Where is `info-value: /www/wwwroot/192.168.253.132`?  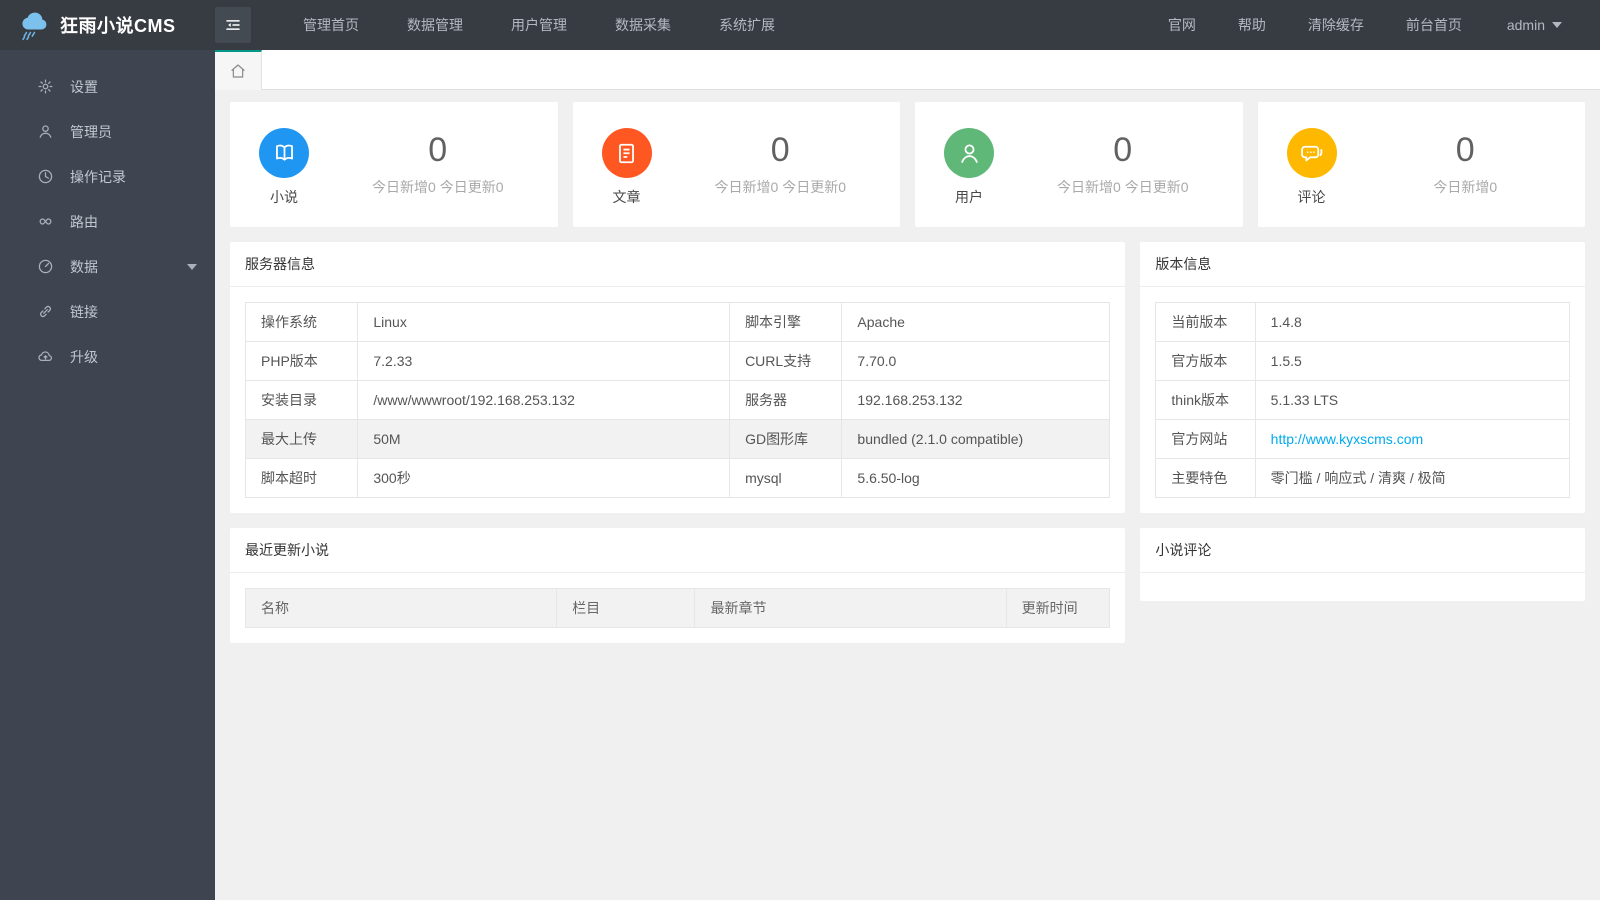 info-value: /www/wwwroot/192.168.253.132 is located at coordinates (544, 400).